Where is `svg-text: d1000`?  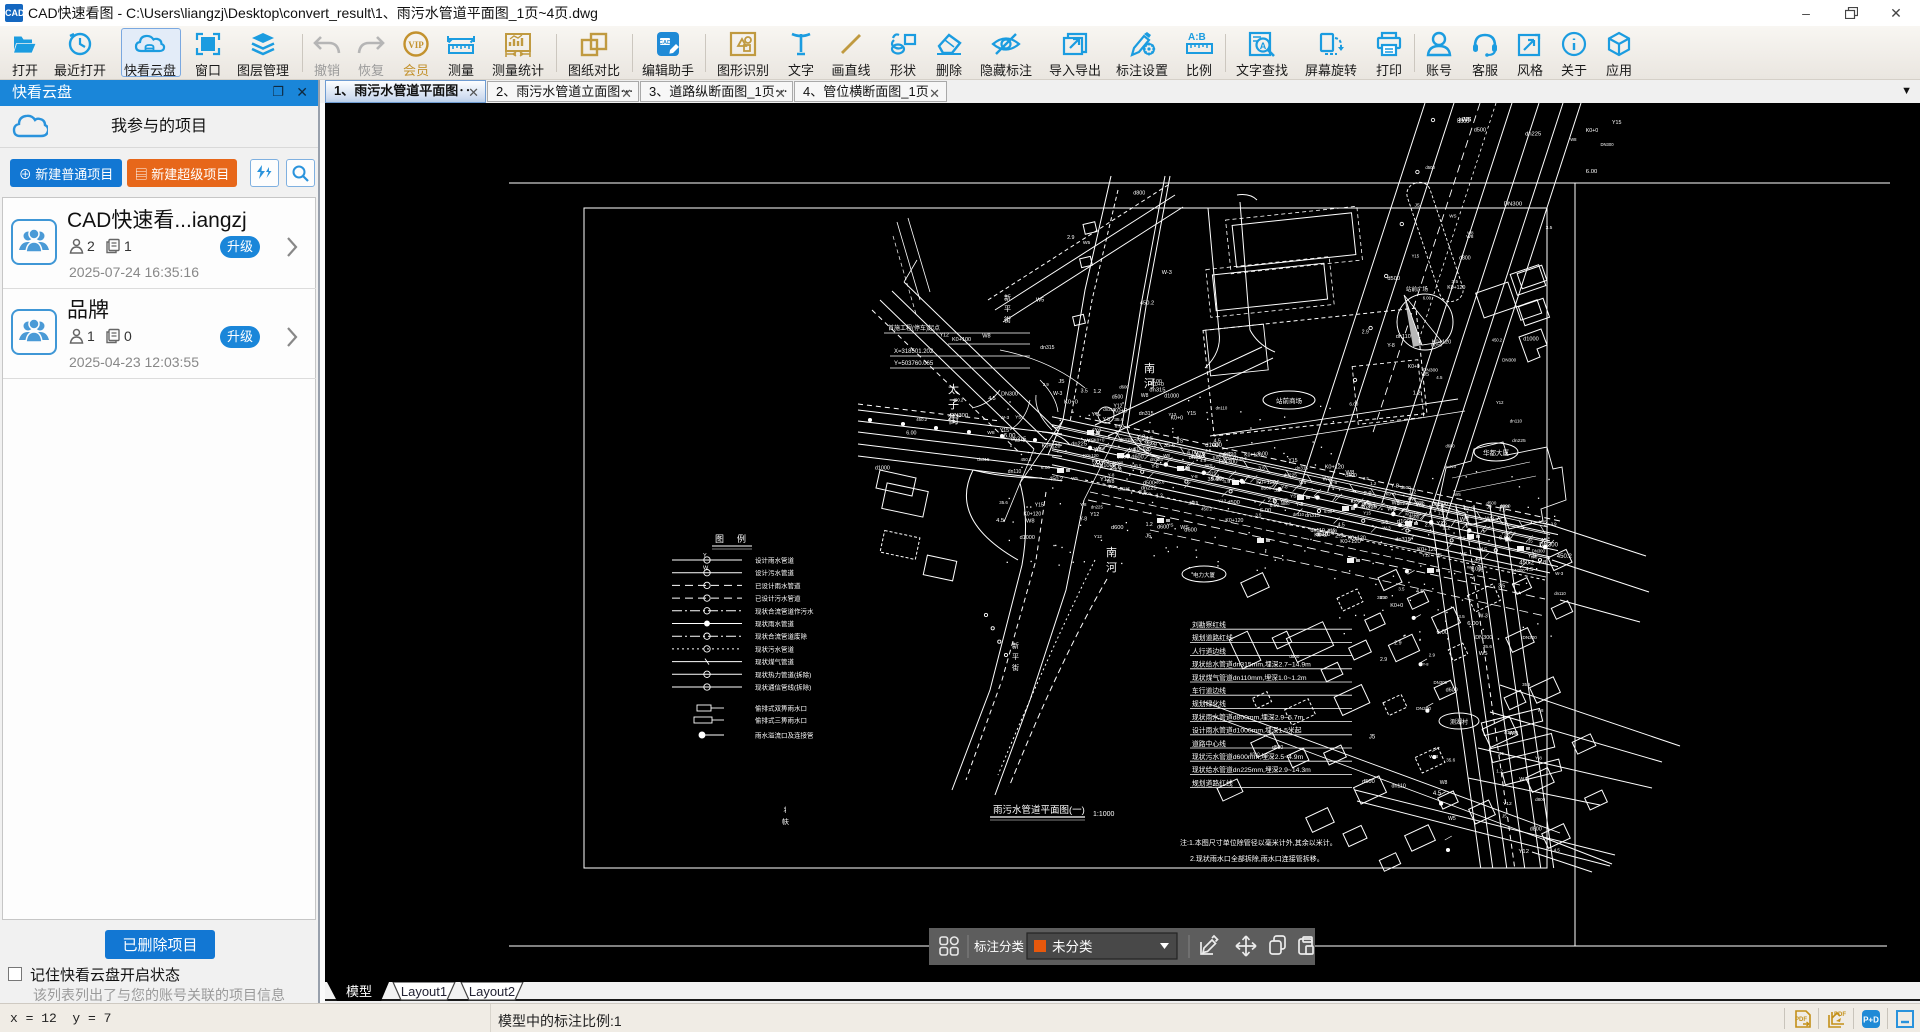
svg-text: d1000 is located at coordinates (1511, 733).